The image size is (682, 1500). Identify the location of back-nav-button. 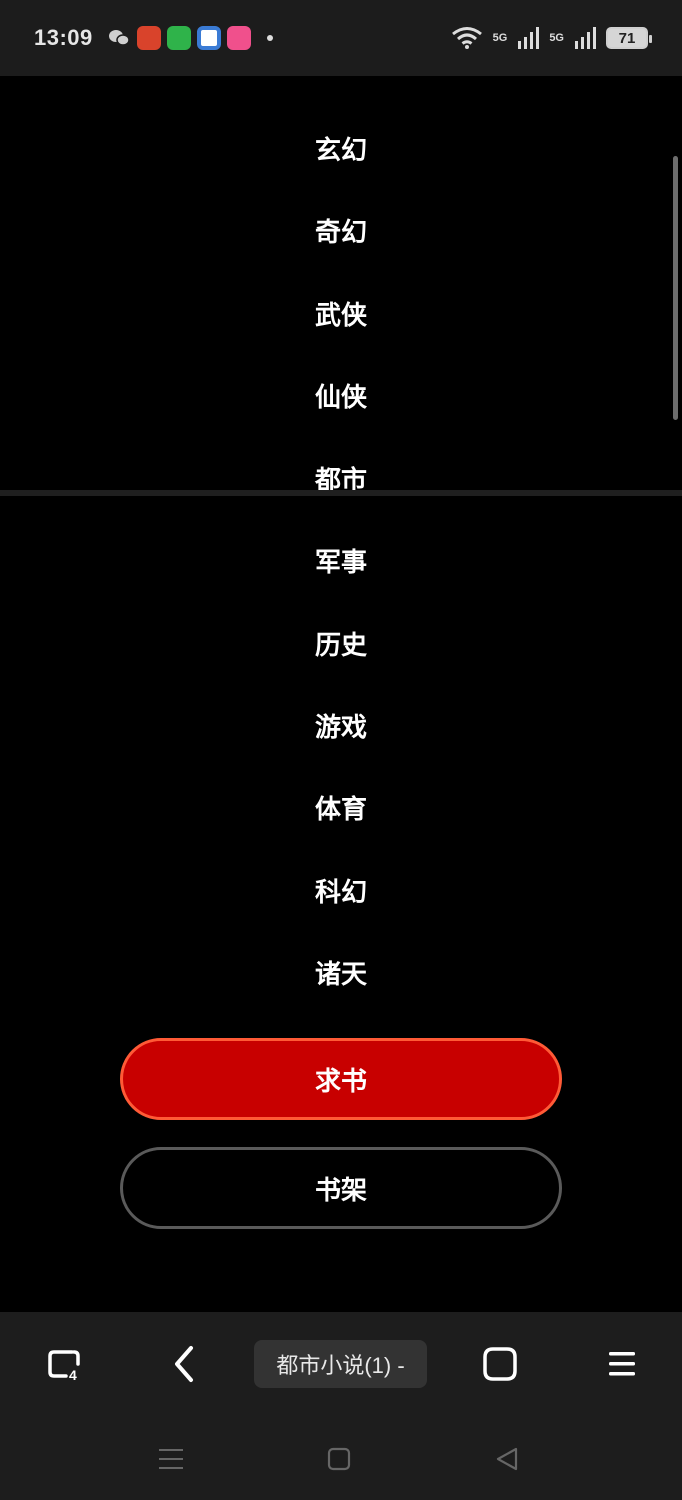
(507, 1459).